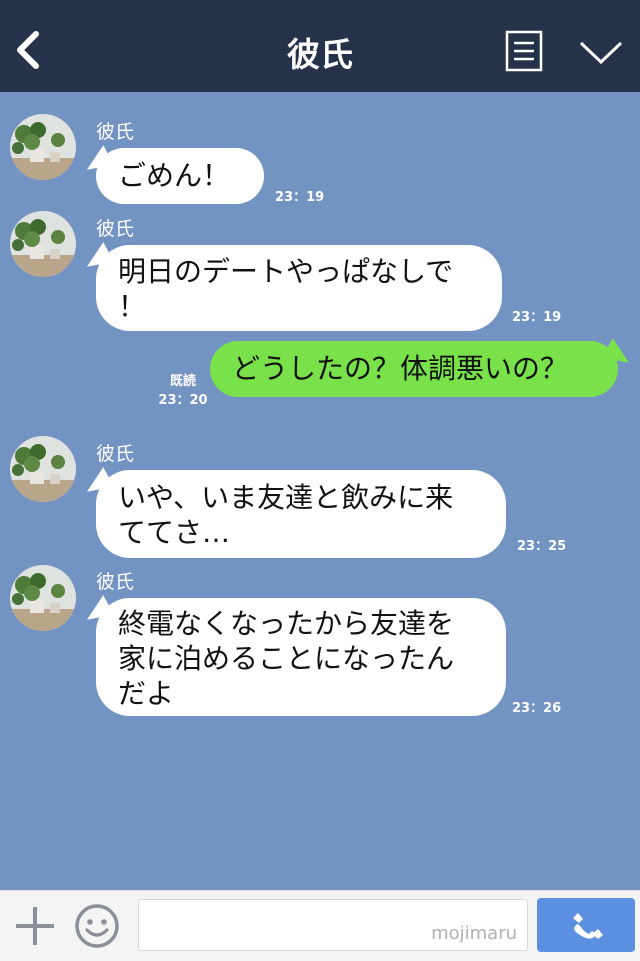  I want to click on input-bar: mojimaru, so click(320, 925).